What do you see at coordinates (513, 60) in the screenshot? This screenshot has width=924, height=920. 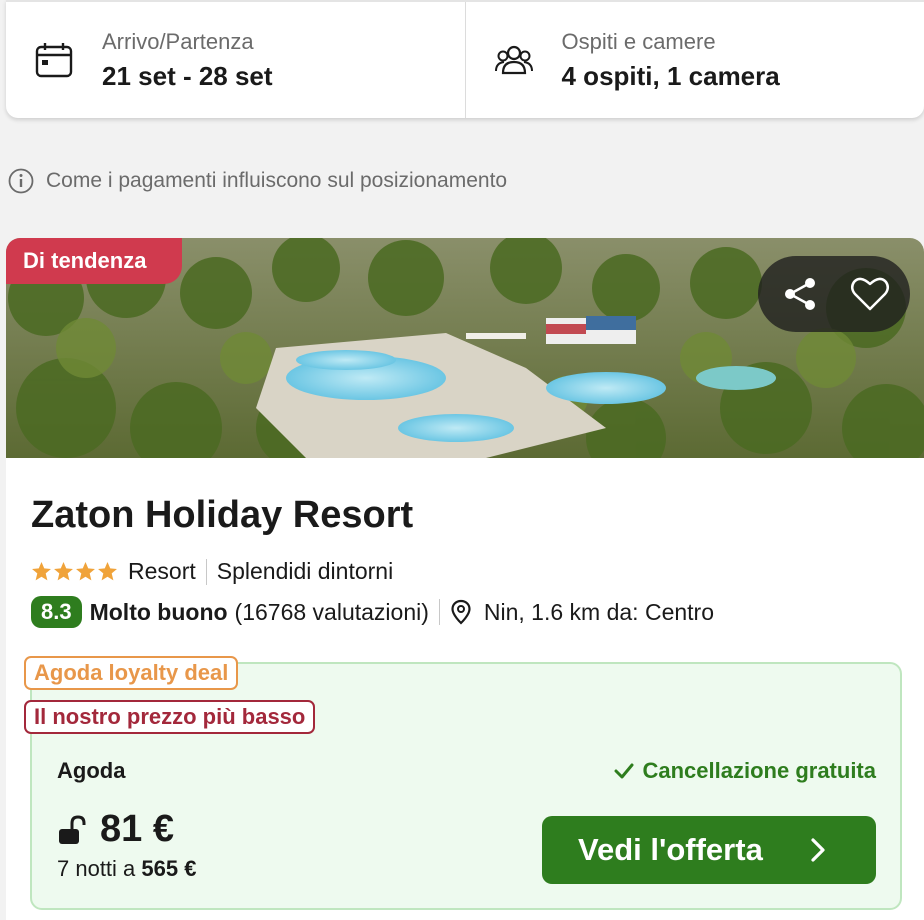 I see `guests-icon` at bounding box center [513, 60].